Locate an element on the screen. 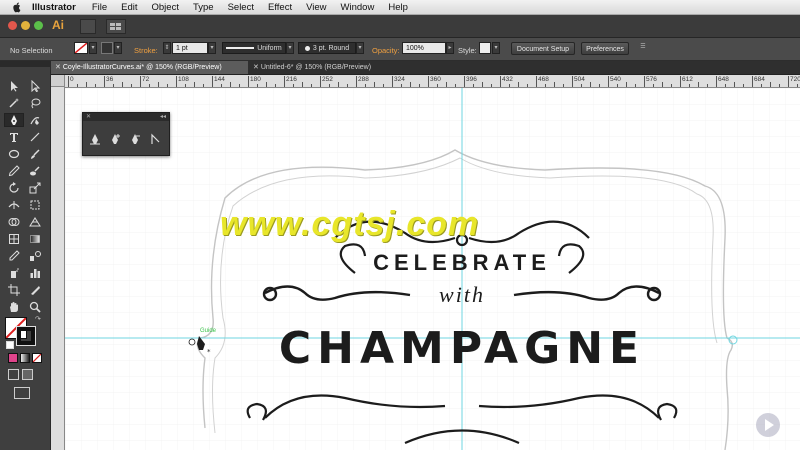  menu-view: View is located at coordinates (316, 7).